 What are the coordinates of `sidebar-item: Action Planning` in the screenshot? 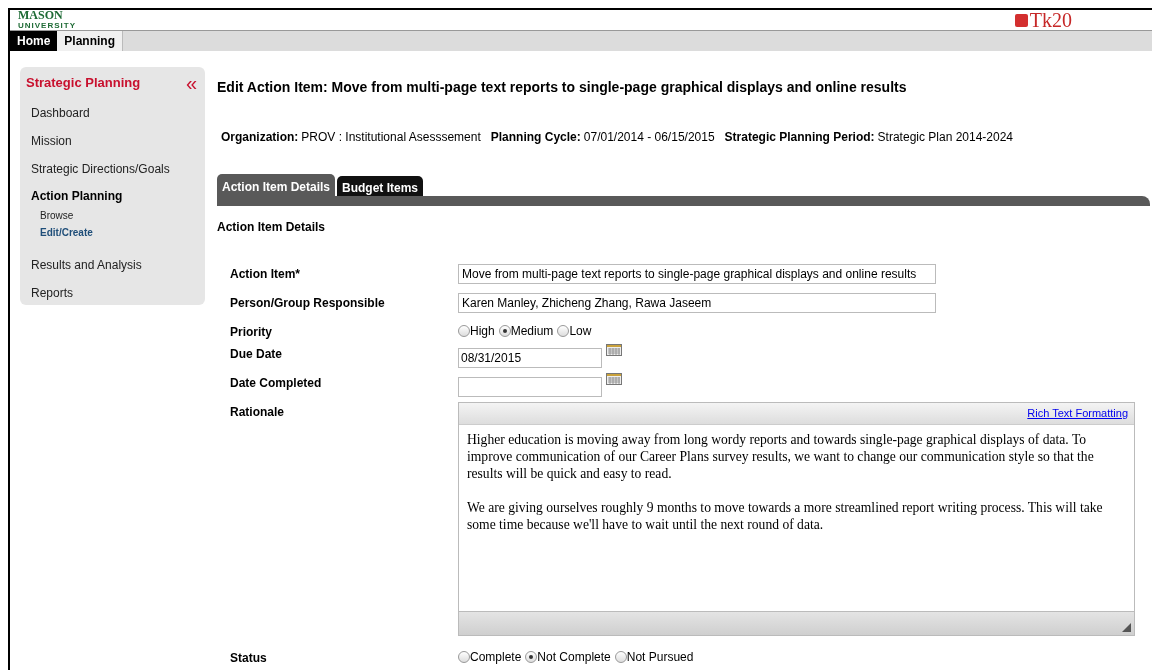 It's located at (112, 195).